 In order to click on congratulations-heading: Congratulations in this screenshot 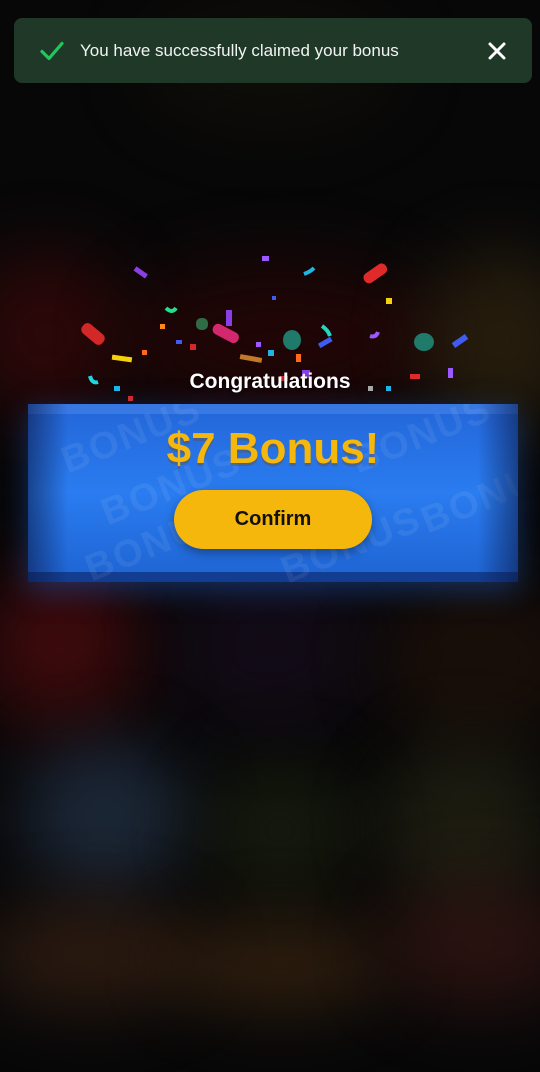, I will do `click(270, 381)`.